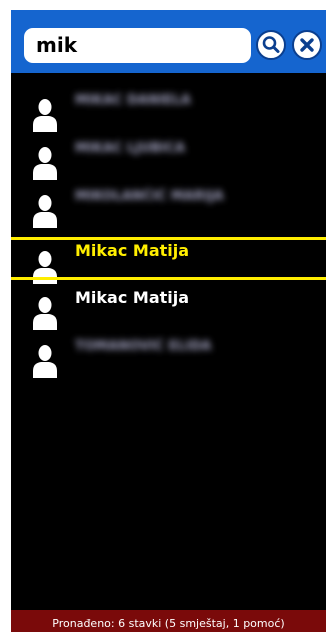  What do you see at coordinates (143, 346) in the screenshot?
I see `result-name: TOMANOVIĆ ELIDA` at bounding box center [143, 346].